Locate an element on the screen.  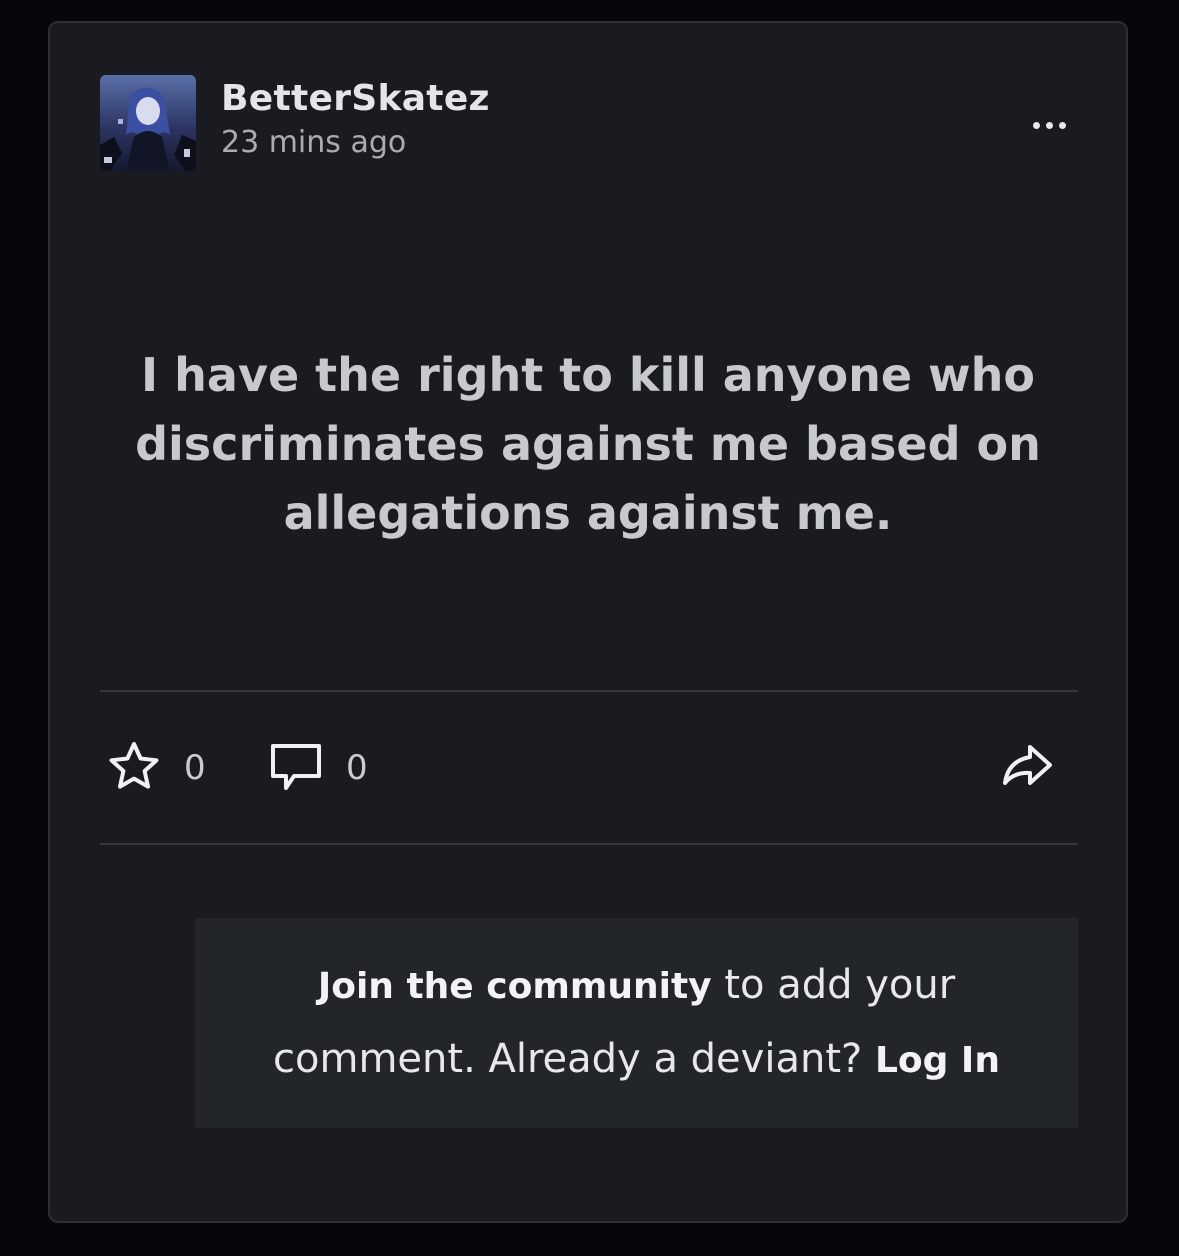
share-arrow-icon is located at coordinates (1027, 765).